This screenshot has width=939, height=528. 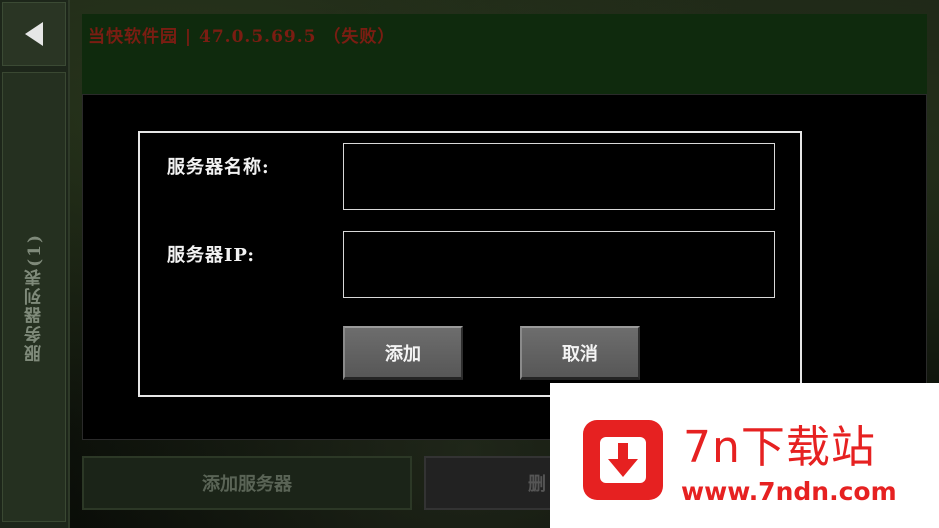 What do you see at coordinates (789, 491) in the screenshot?
I see `watermark-url: www.7ndn.com` at bounding box center [789, 491].